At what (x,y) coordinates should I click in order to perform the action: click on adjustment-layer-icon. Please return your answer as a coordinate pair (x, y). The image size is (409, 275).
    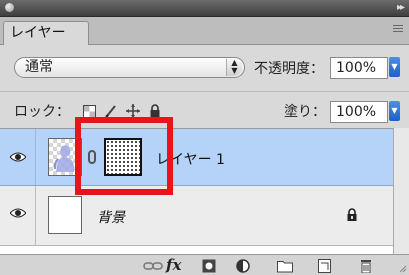
    Looking at the image, I should click on (243, 266).